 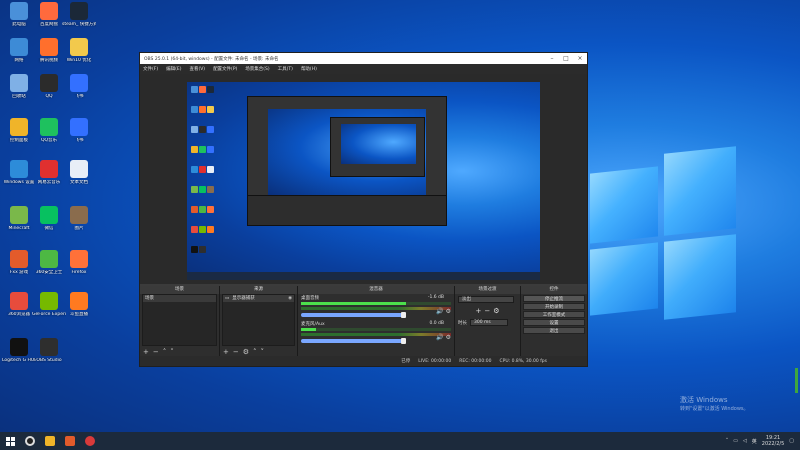 I want to click on menu-scene-collection: 场景集合(S), so click(x=257, y=69).